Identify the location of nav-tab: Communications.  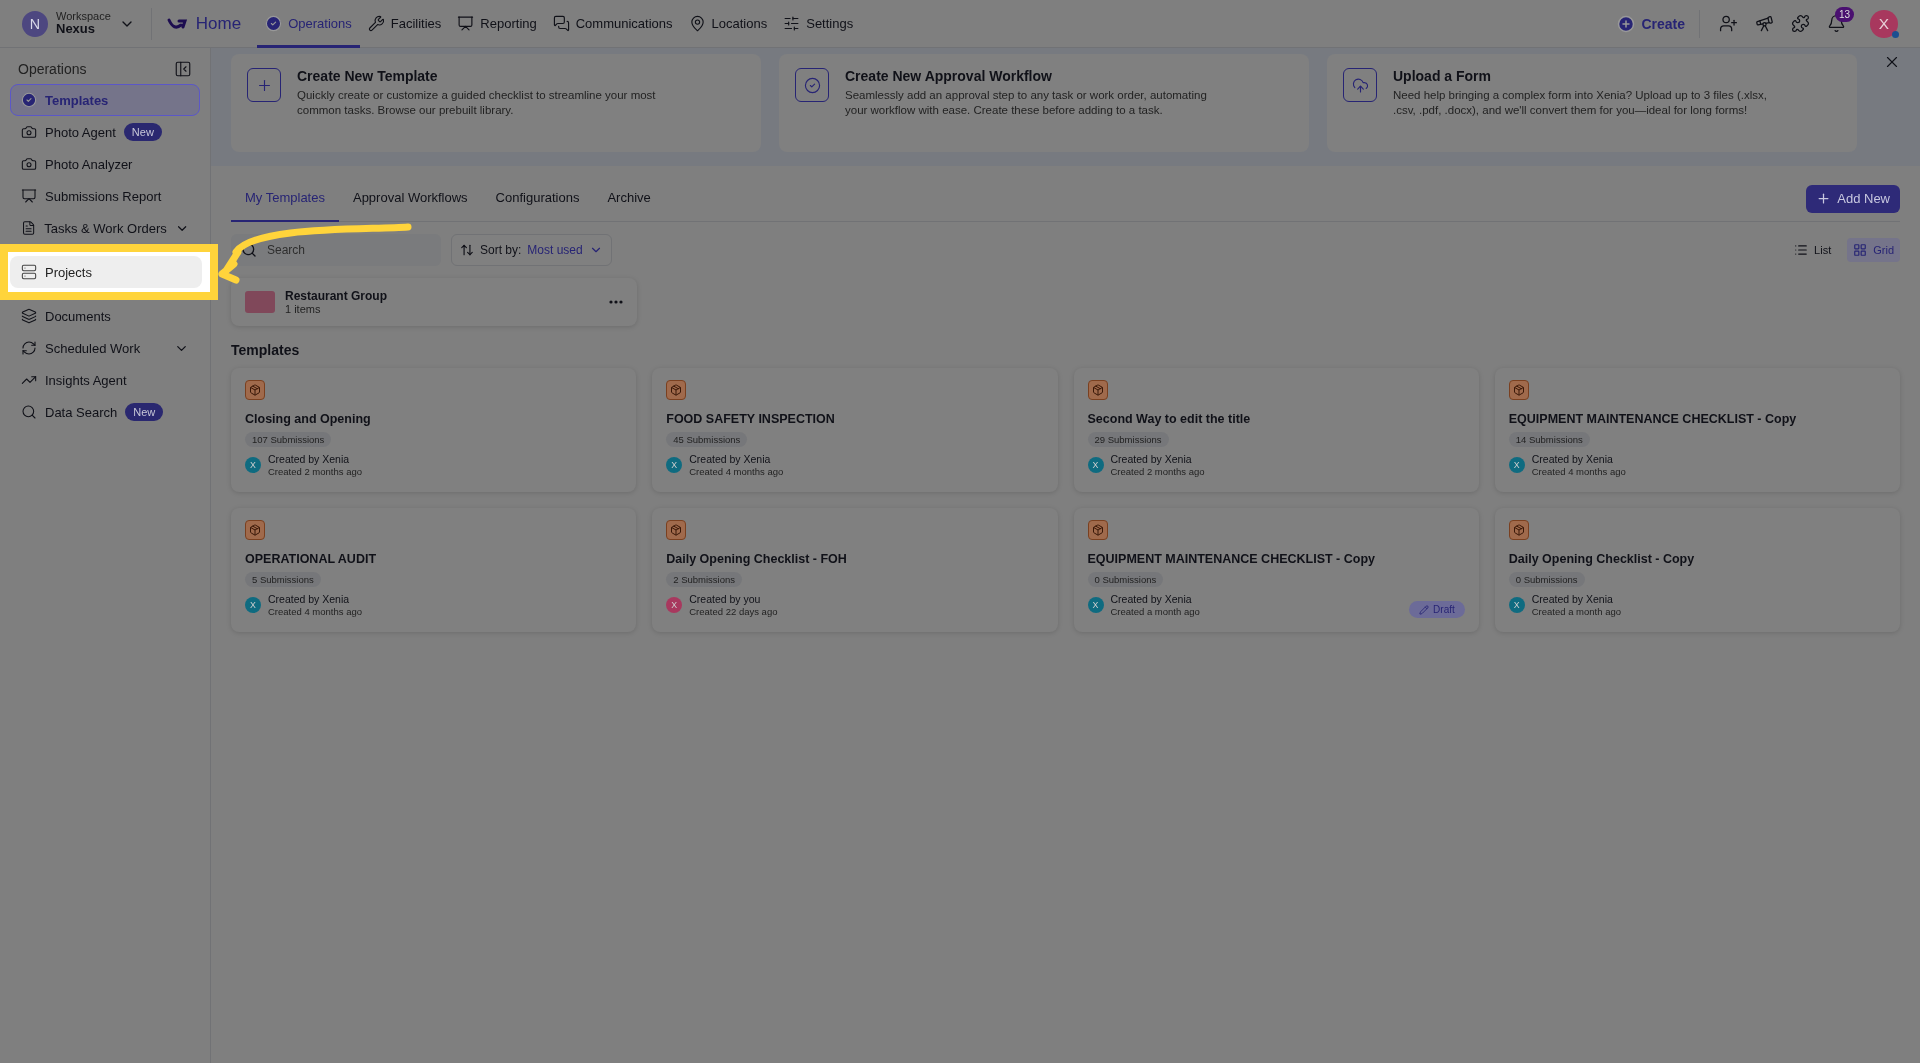
(612, 24).